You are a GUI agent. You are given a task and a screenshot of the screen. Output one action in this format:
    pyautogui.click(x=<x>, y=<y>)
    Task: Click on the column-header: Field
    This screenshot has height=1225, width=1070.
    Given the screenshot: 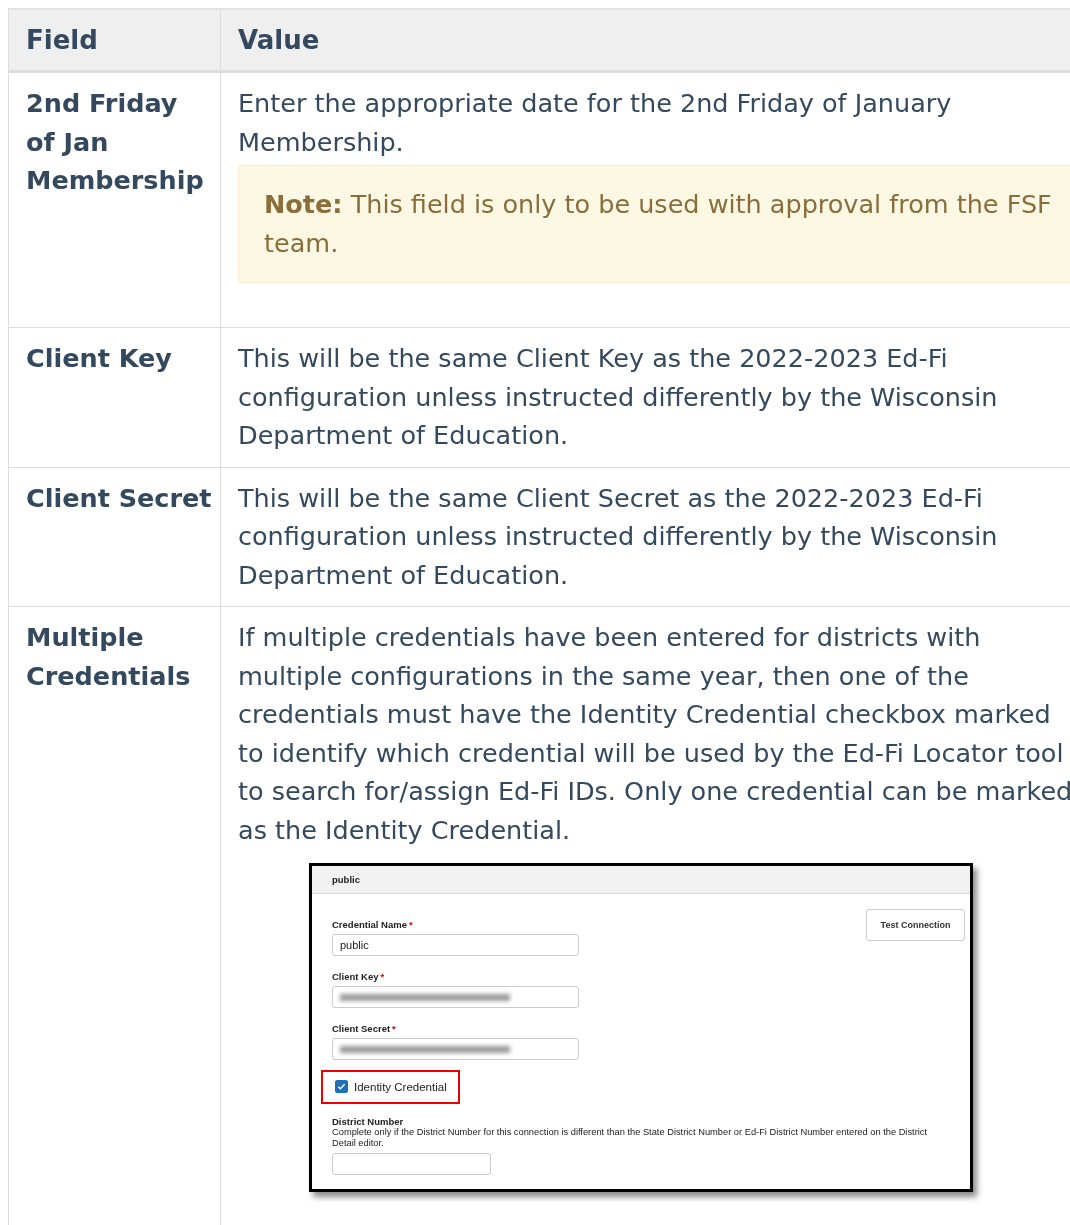 What is the action you would take?
    pyautogui.click(x=115, y=41)
    